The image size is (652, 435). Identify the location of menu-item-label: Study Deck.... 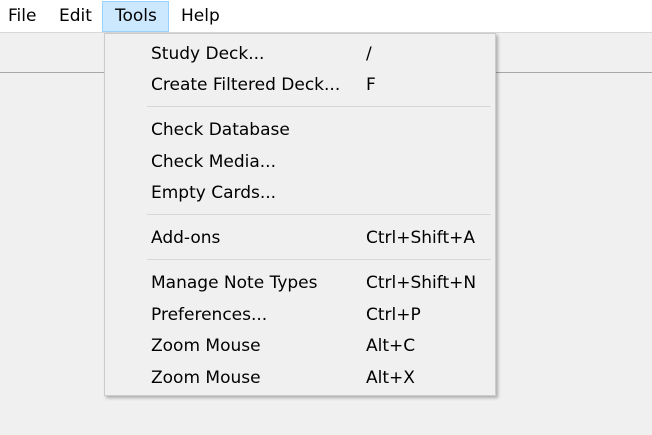
(208, 54).